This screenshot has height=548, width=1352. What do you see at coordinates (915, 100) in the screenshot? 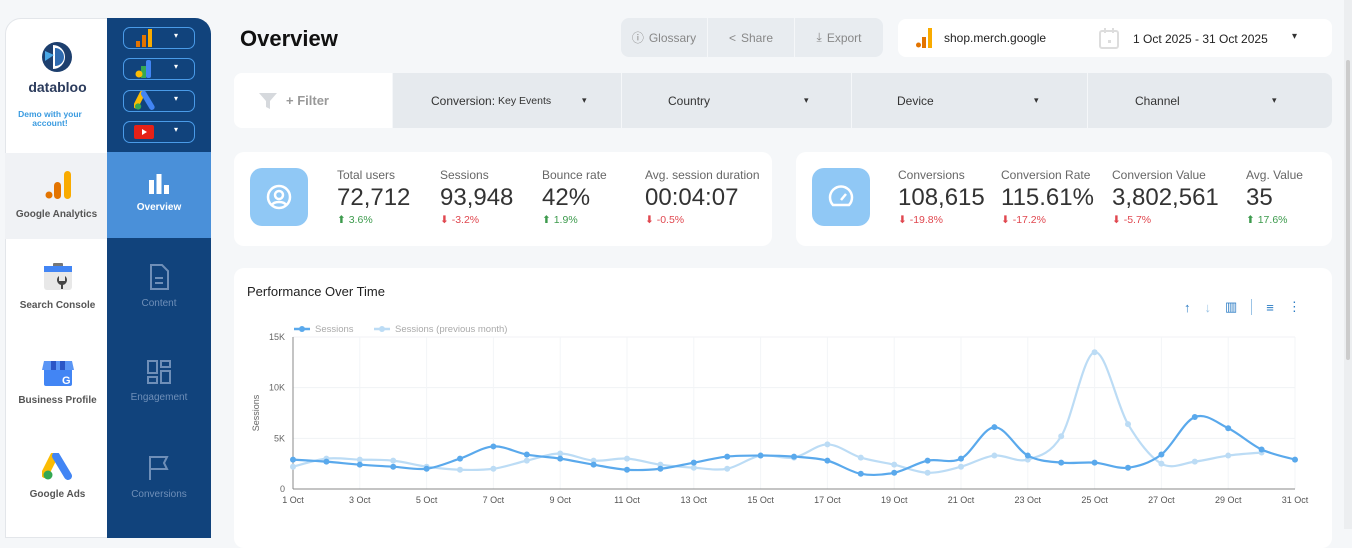
I see `filter-label: Device` at bounding box center [915, 100].